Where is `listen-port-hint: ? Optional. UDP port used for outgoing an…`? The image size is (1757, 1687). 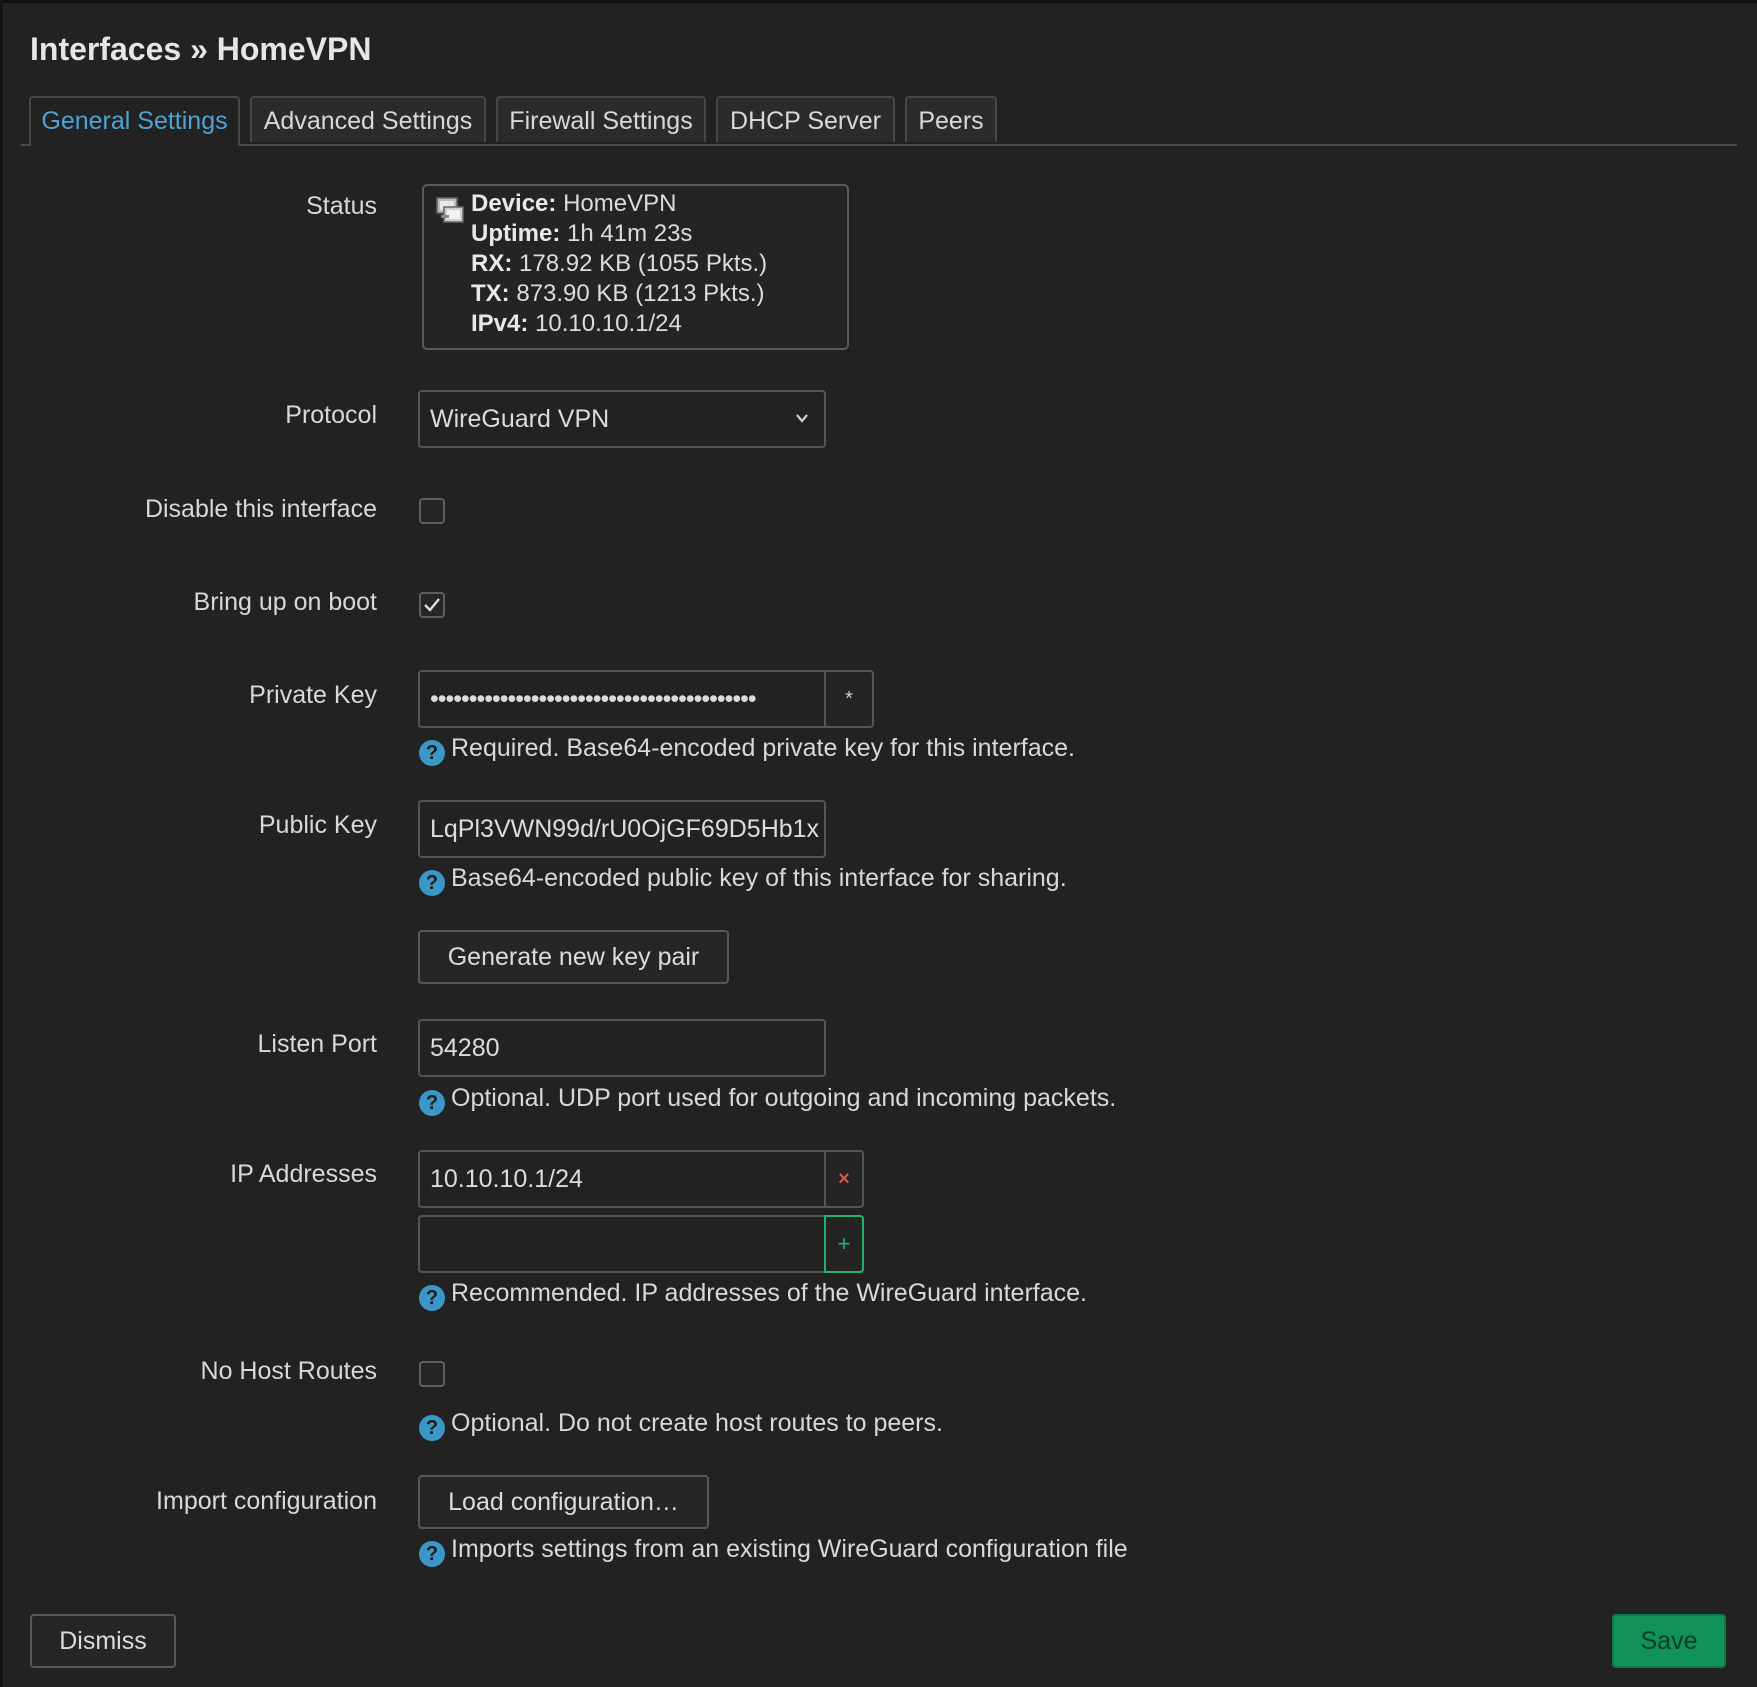
listen-port-hint: ? Optional. UDP port used for outgoing an… is located at coordinates (767, 1099).